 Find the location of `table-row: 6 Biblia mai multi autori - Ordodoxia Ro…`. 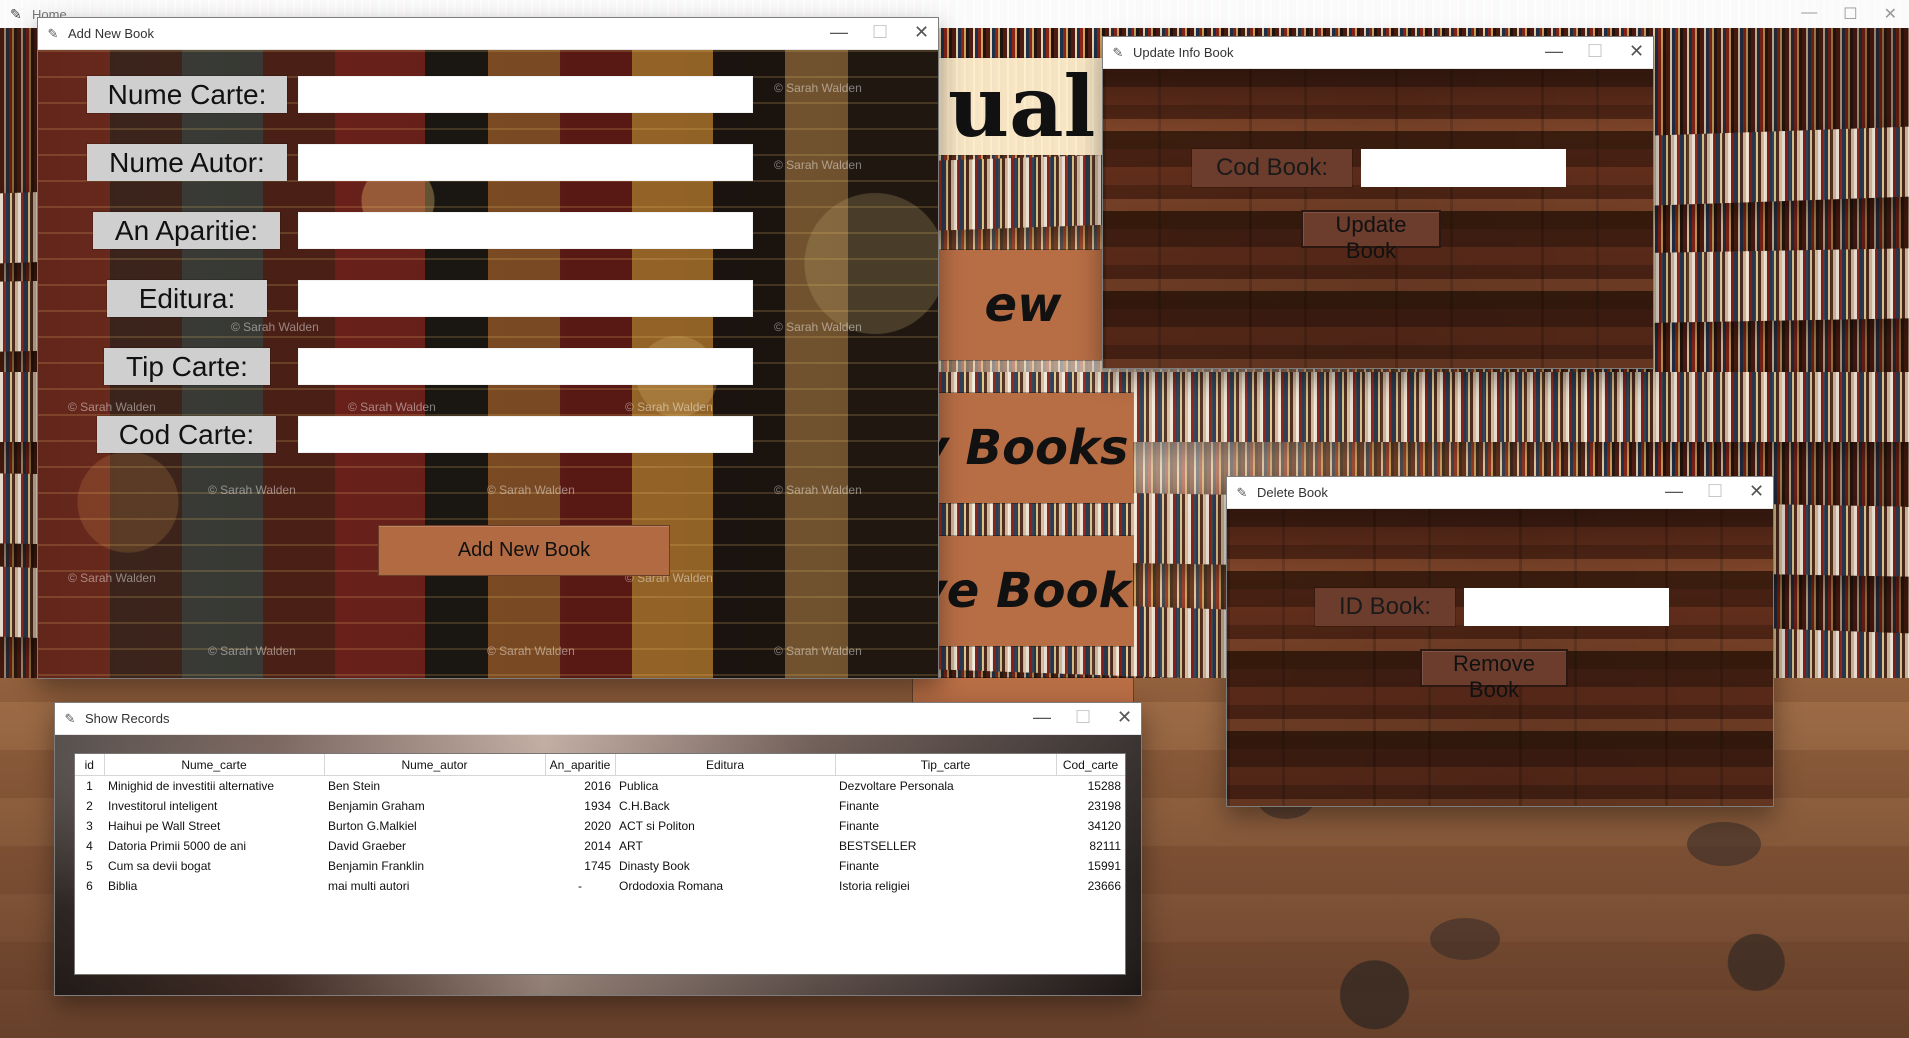

table-row: 6 Biblia mai multi autori - Ordodoxia Ro… is located at coordinates (600, 886).